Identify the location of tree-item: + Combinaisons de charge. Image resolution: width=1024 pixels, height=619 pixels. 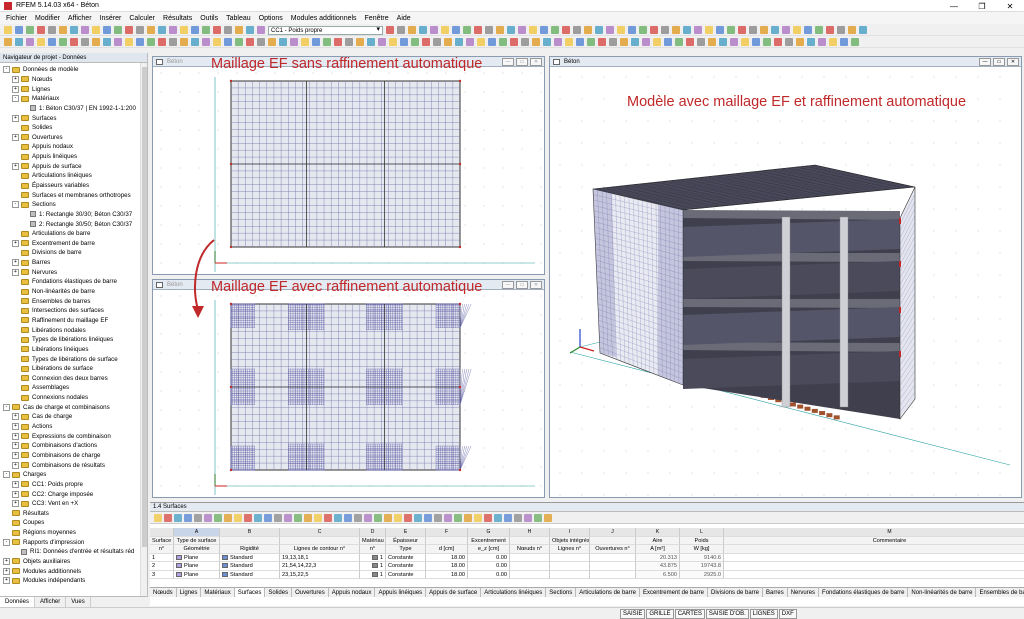
(73, 456).